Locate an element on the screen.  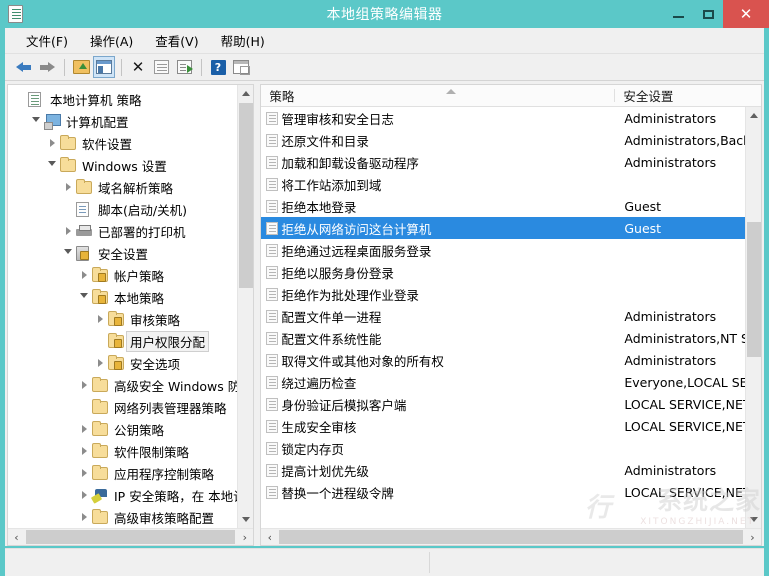
column-security-setting: 安全设置 is located at coordinates (688, 95).